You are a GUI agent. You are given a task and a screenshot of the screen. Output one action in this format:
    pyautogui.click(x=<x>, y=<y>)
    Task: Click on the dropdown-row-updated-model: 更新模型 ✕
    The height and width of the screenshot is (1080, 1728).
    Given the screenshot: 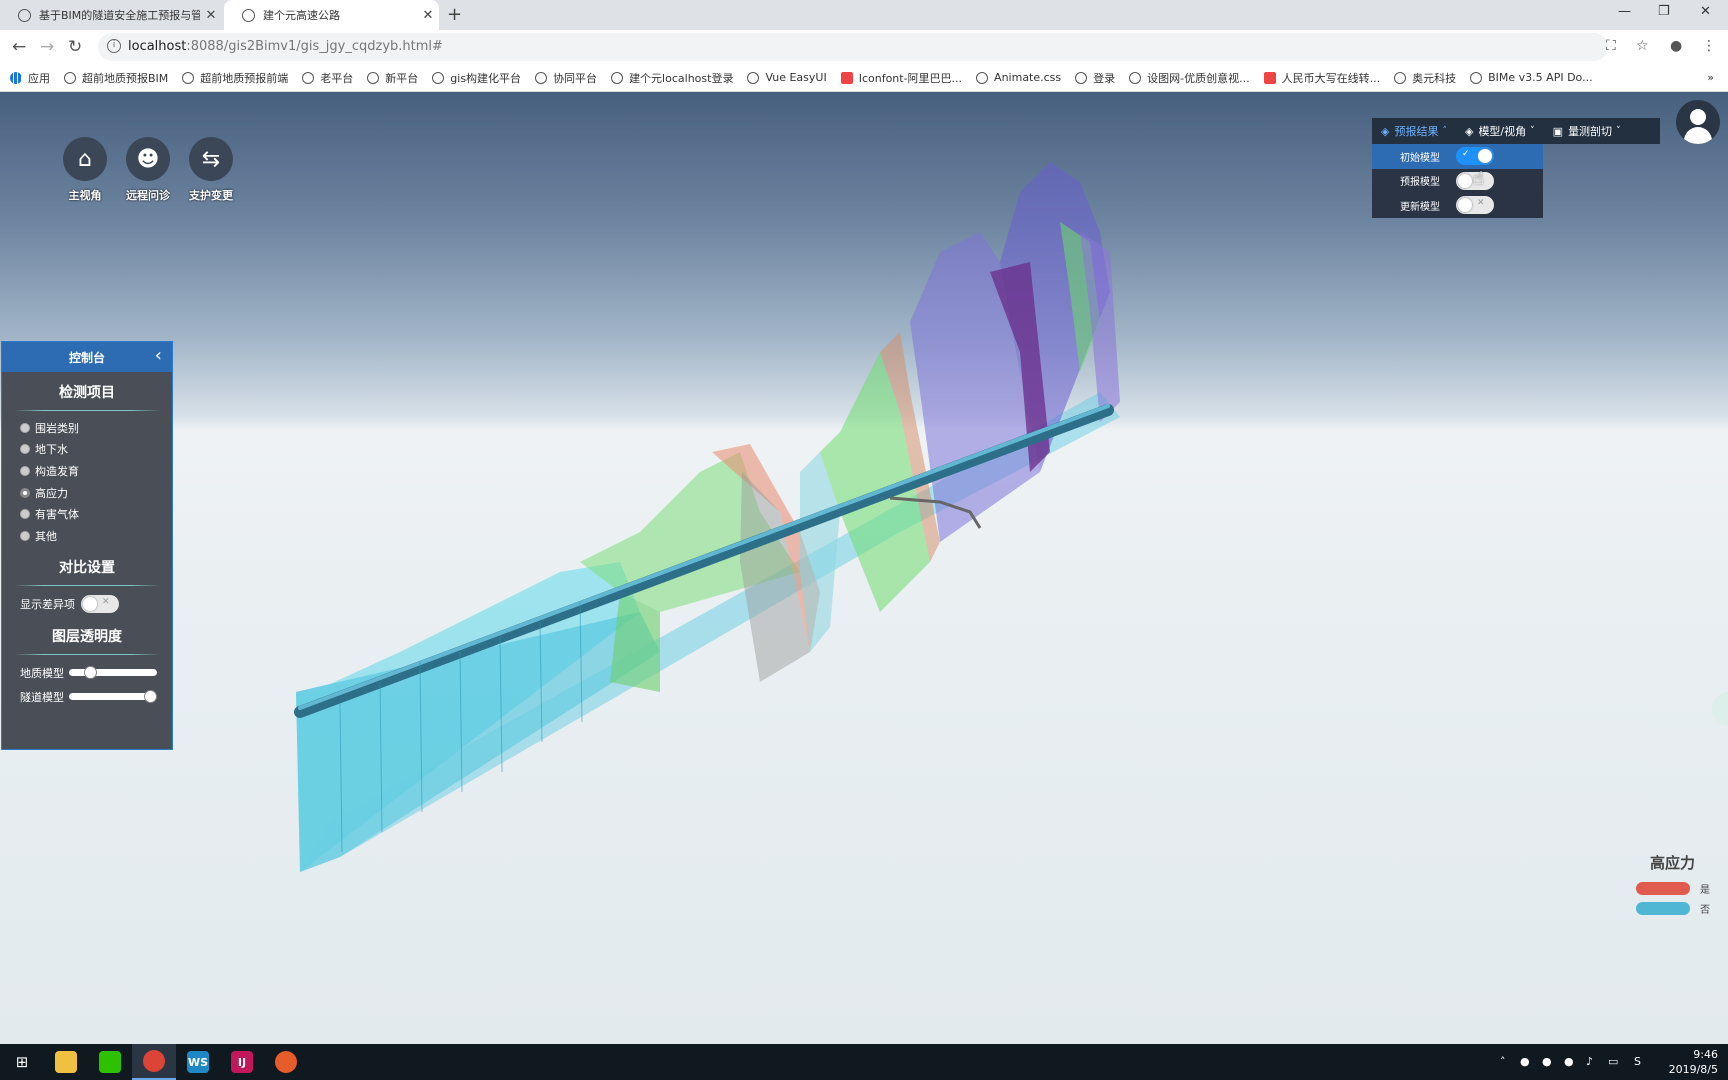 What is the action you would take?
    pyautogui.click(x=1457, y=205)
    